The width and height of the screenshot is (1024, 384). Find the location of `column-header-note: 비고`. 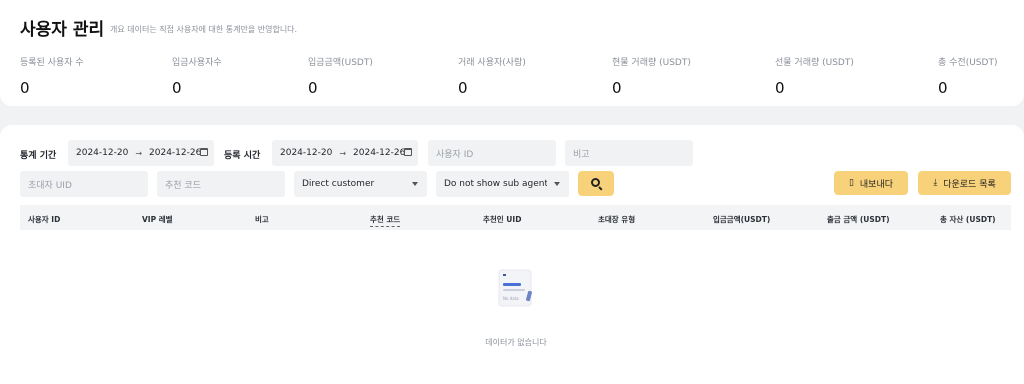

column-header-note: 비고 is located at coordinates (262, 219).